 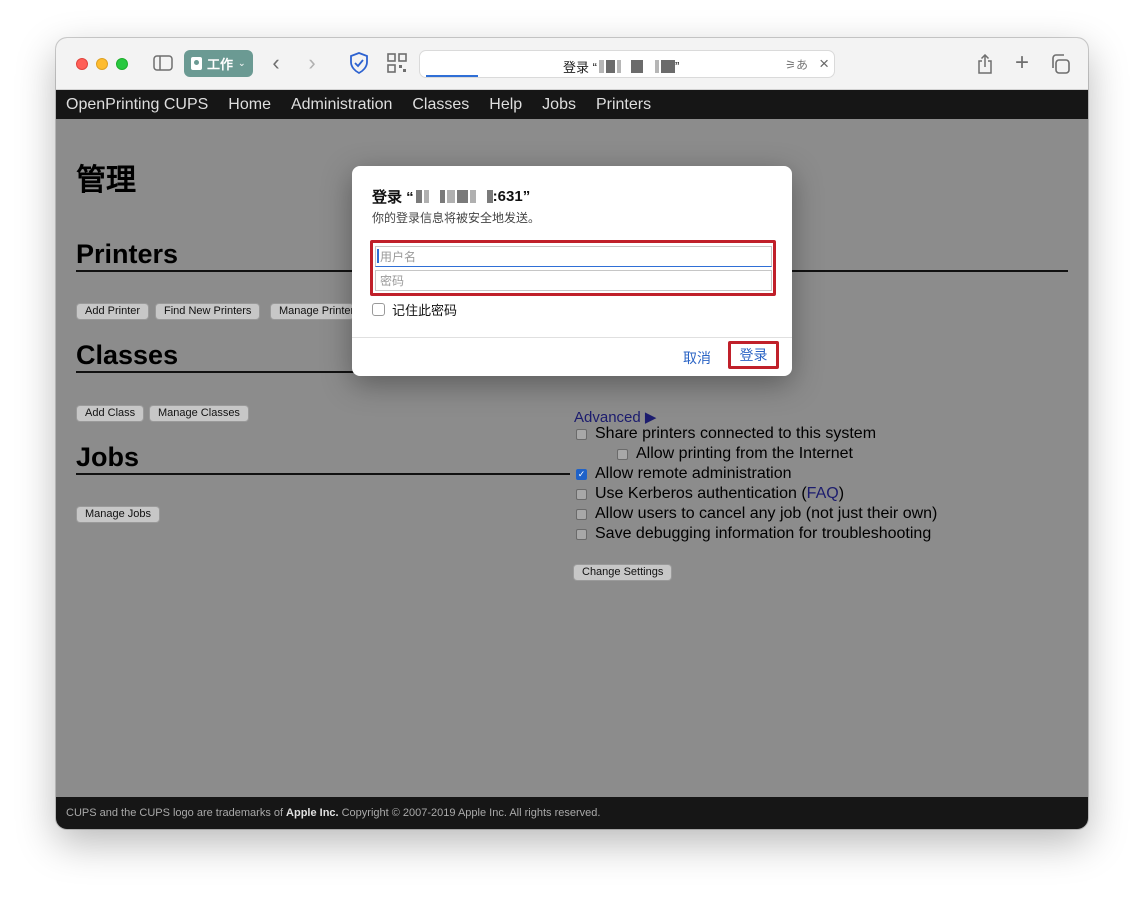 I want to click on manage-classes-button: Manage Classes, so click(x=199, y=413).